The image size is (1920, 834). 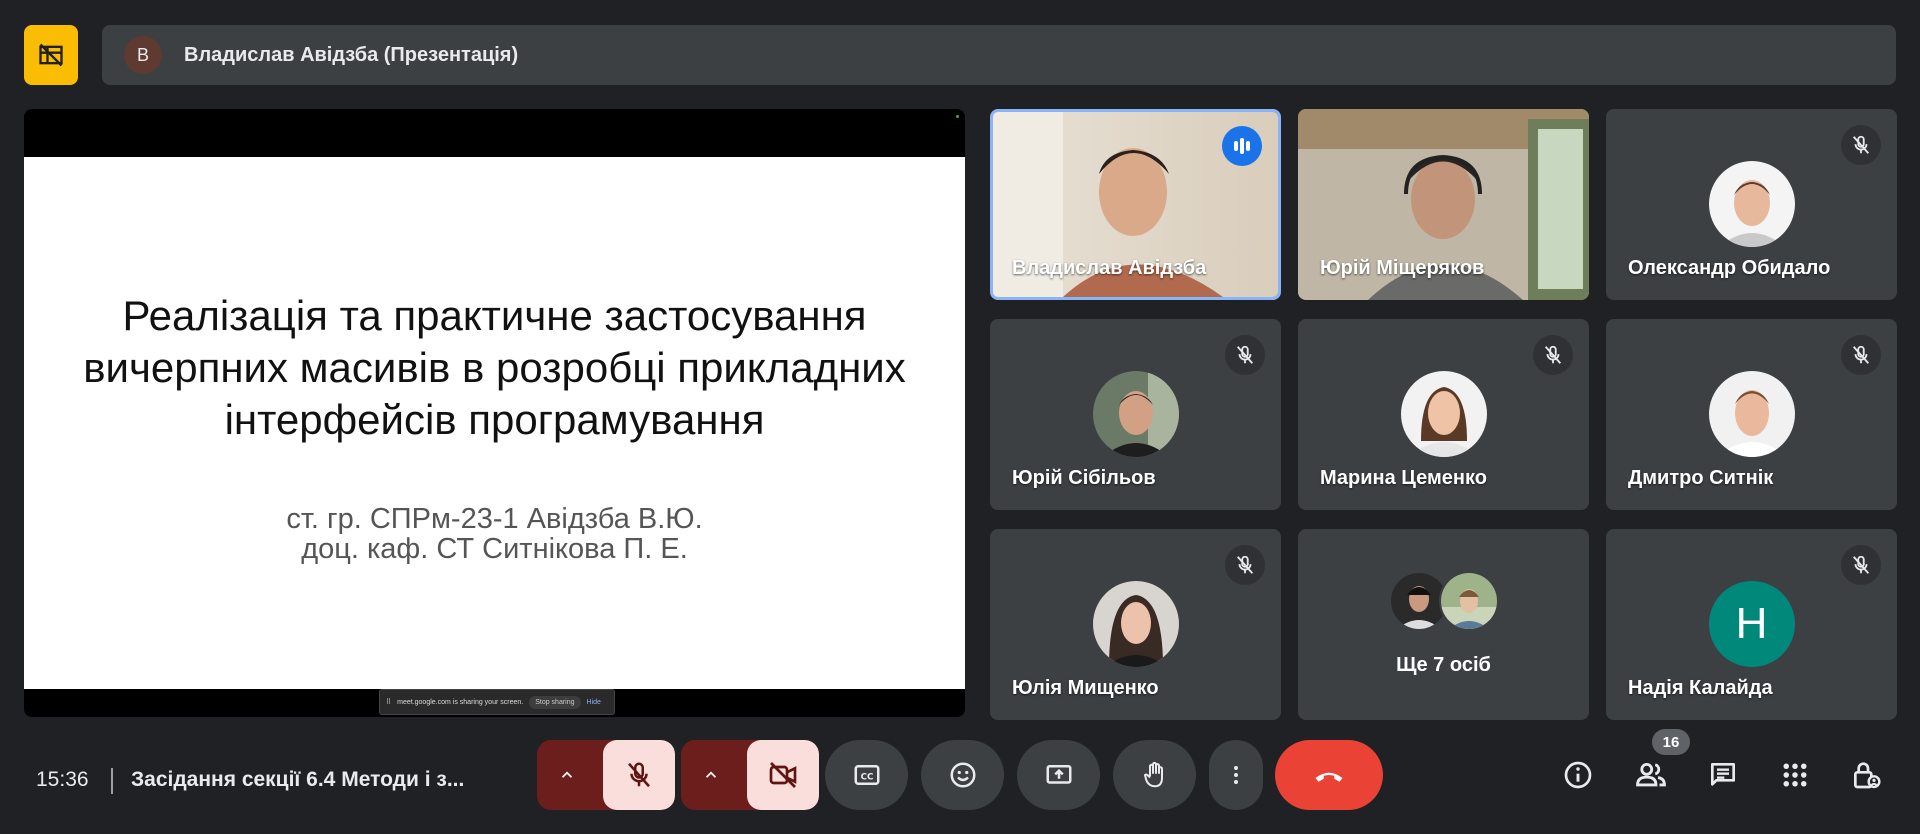 I want to click on participant-tile: Владислав Авідзба, so click(x=1135, y=204).